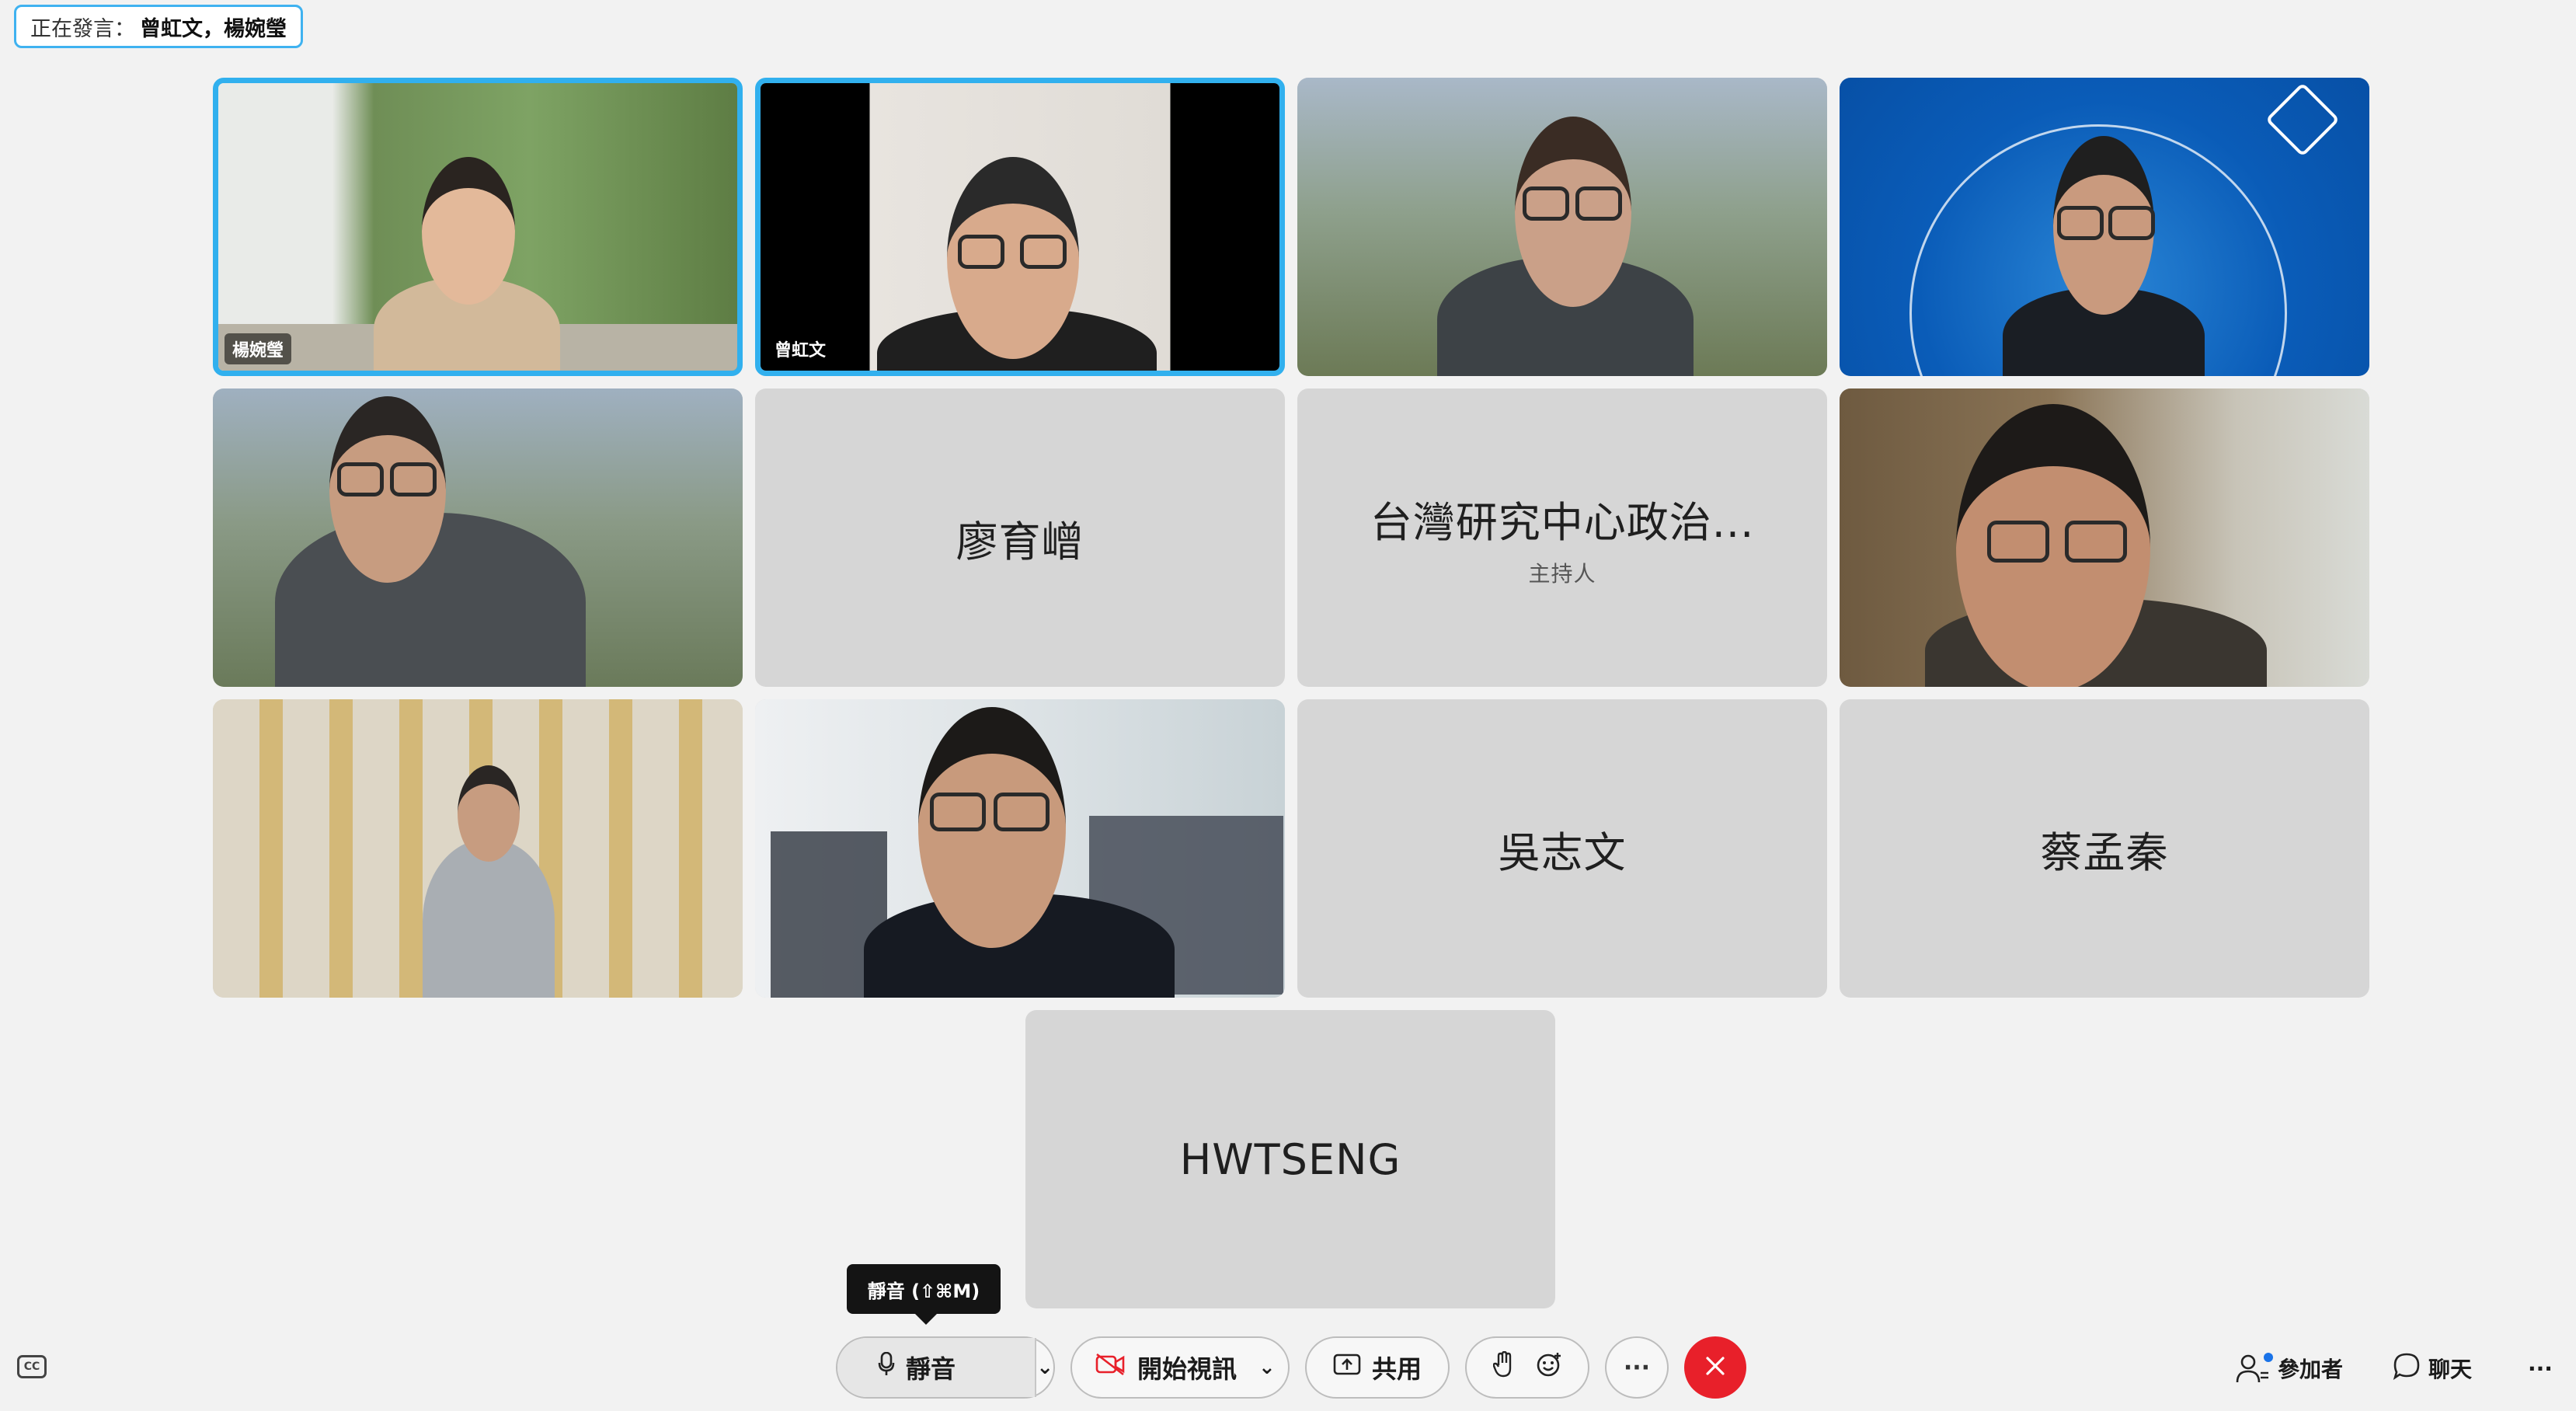 The width and height of the screenshot is (2576, 1411). I want to click on participant-name: 蔡孟秦, so click(2104, 852).